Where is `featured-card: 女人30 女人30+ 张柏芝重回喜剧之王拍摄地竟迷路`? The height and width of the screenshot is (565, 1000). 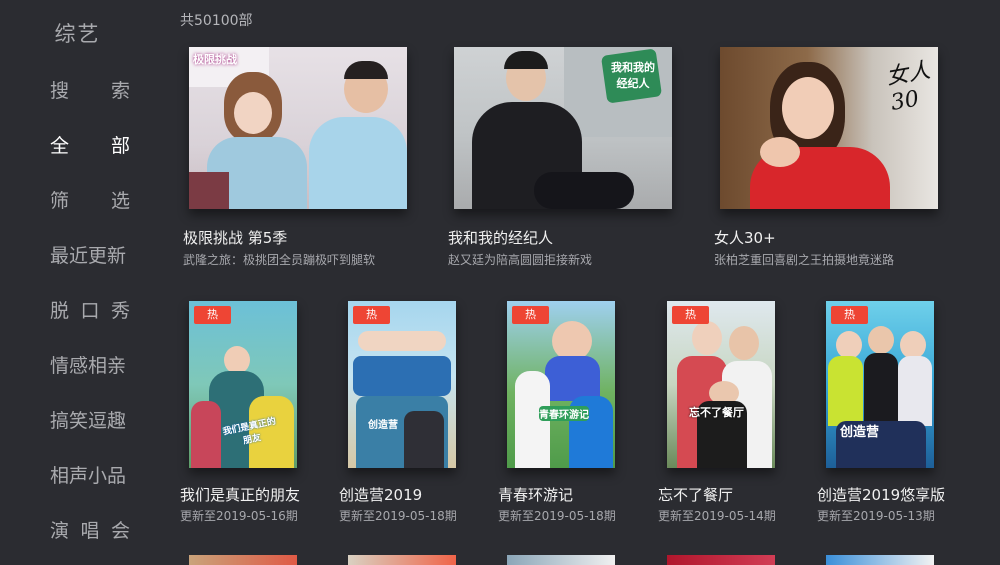
featured-card: 女人30 女人30+ 张柏芝重回喜剧之王拍摄地竟迷路 is located at coordinates (826, 157).